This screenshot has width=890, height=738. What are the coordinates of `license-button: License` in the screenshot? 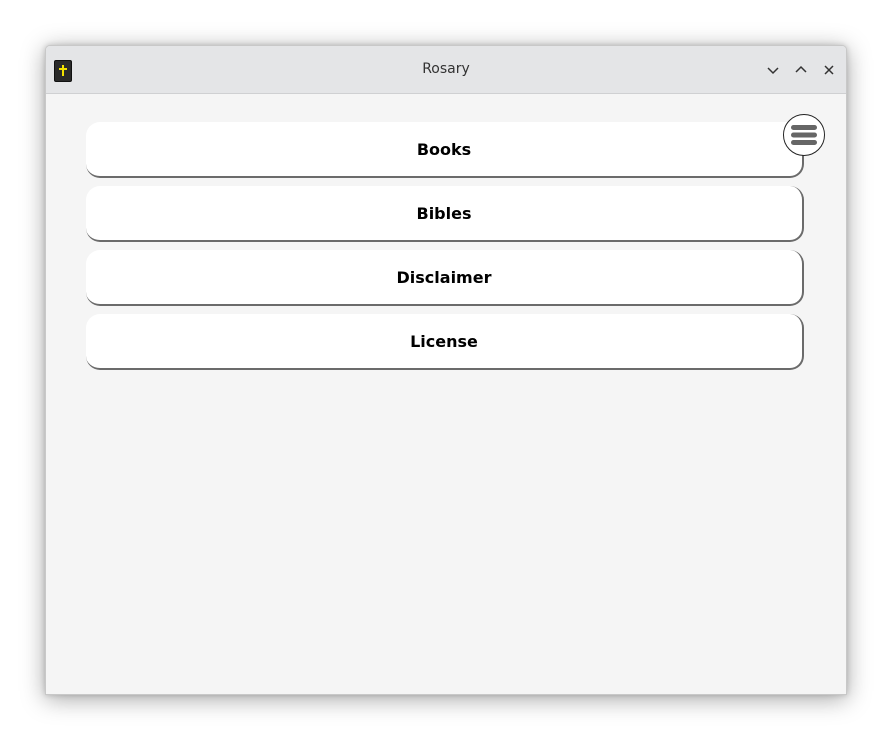 It's located at (445, 342).